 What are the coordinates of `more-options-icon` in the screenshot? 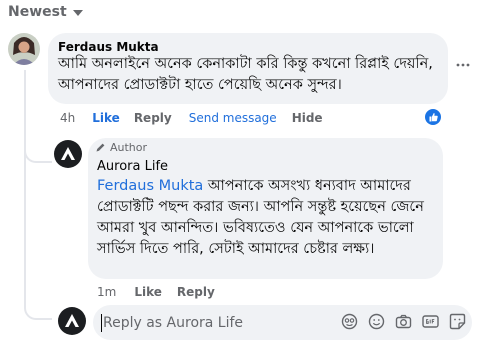 It's located at (463, 65).